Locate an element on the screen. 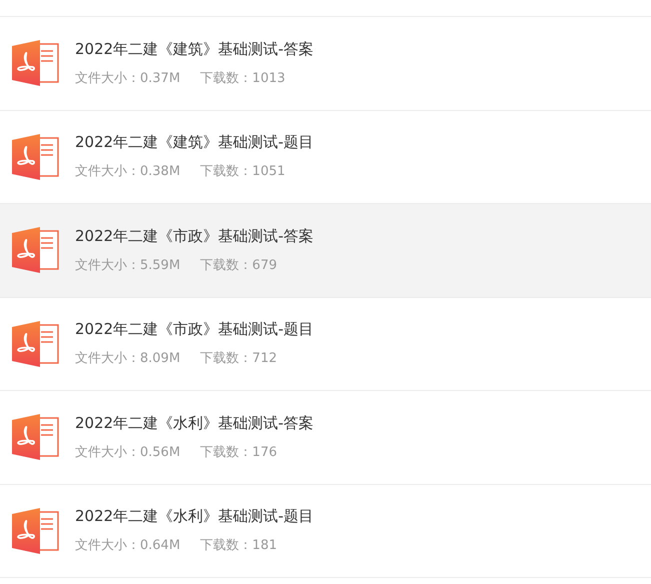  download-count: 下载数：679 is located at coordinates (238, 265).